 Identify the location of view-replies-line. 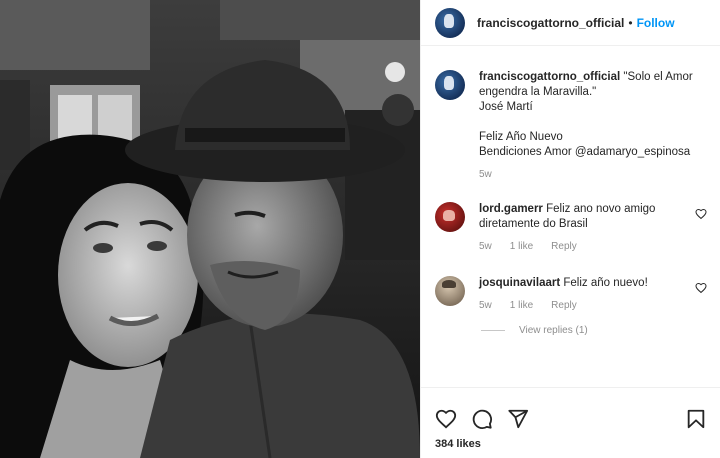
(493, 330).